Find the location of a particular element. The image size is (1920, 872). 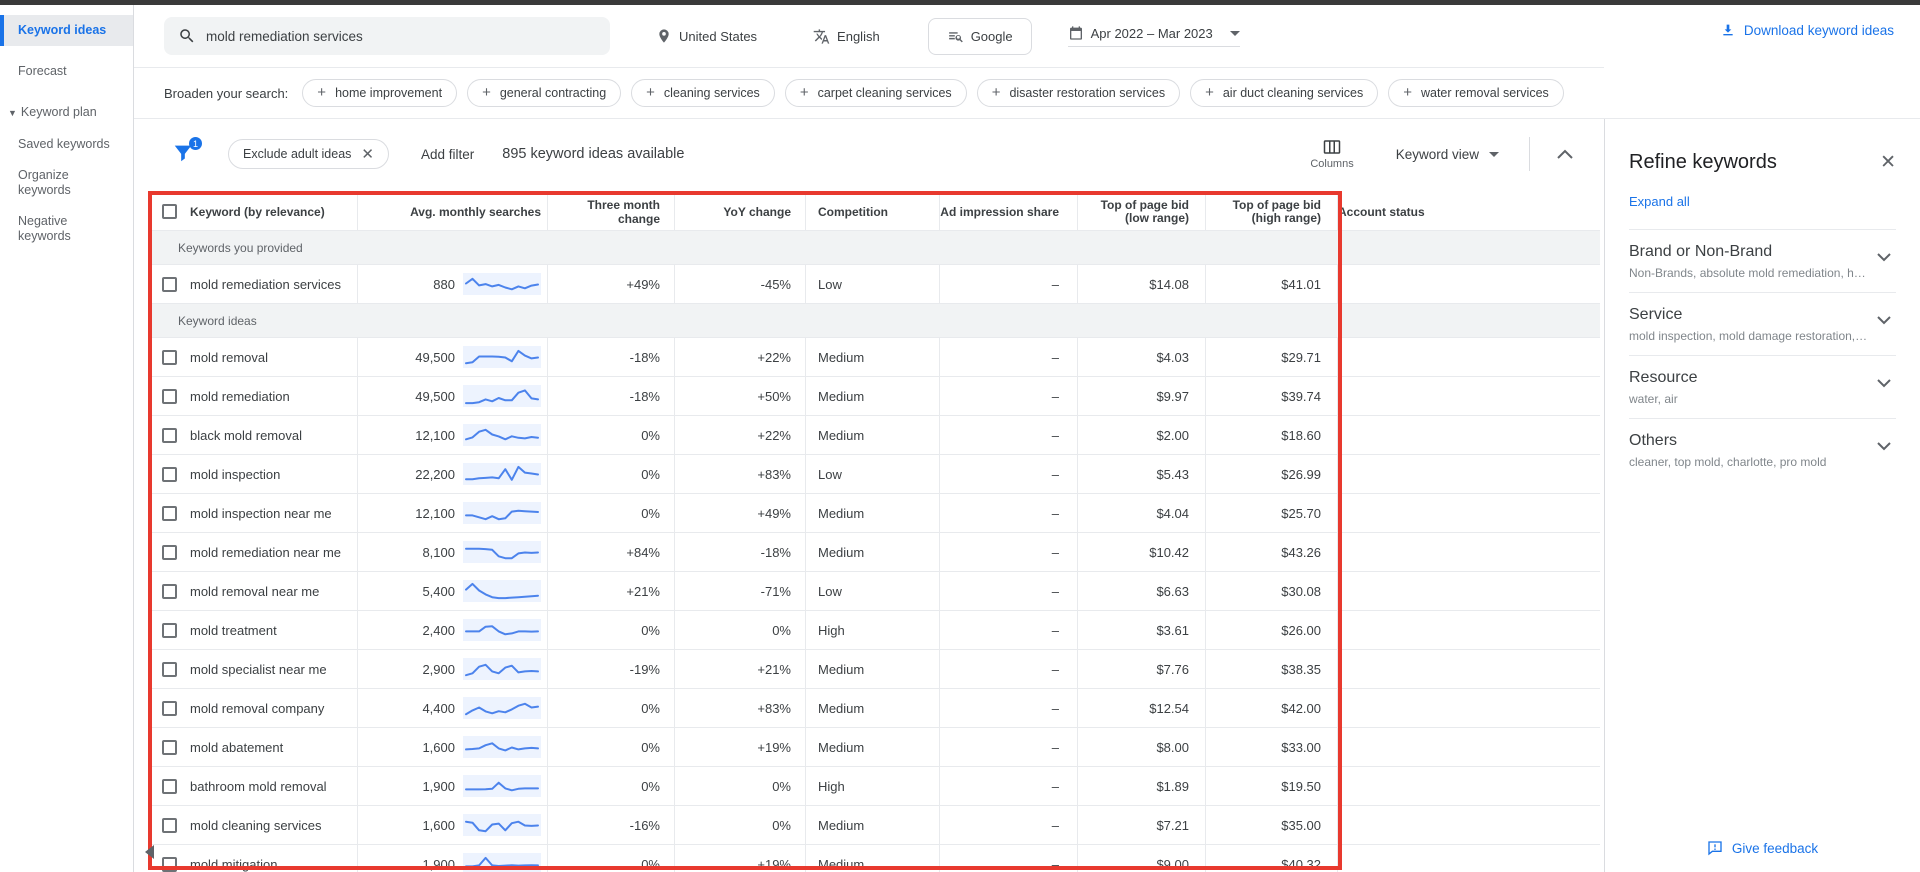

column-header-5: Ad impression share is located at coordinates (1009, 211).